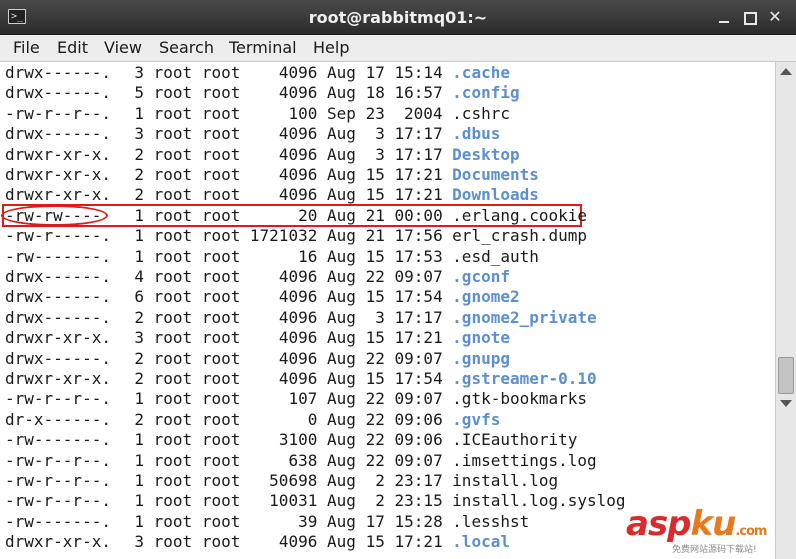 This screenshot has width=796, height=559. What do you see at coordinates (786, 71) in the screenshot?
I see `scroll-up-icon` at bounding box center [786, 71].